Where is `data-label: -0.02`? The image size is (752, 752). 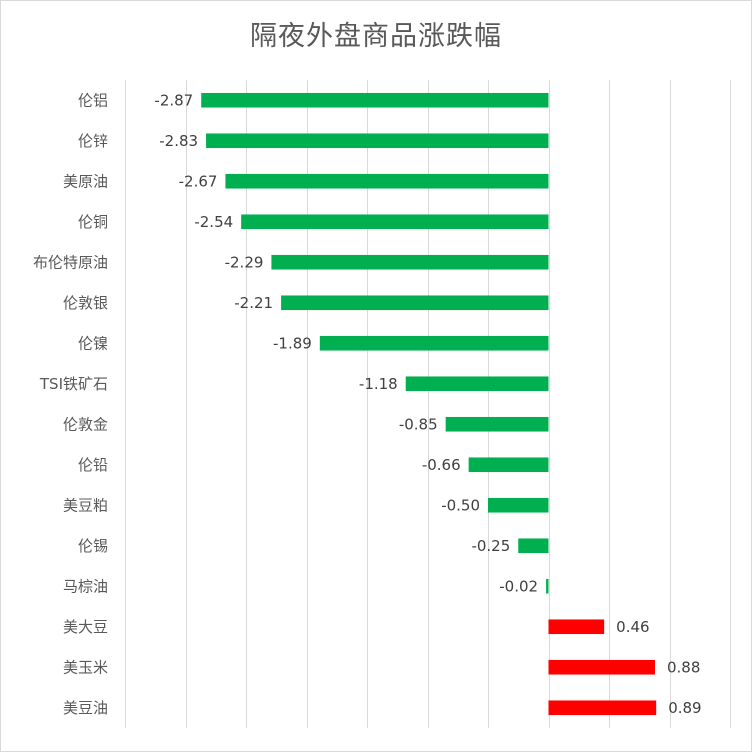 data-label: -0.02 is located at coordinates (518, 586).